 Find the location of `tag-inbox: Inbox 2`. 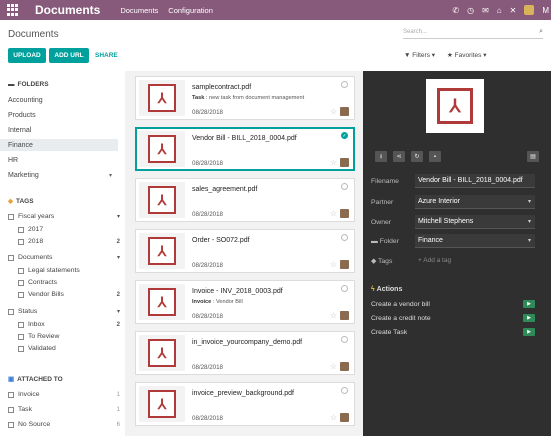

tag-inbox: Inbox 2 is located at coordinates (69, 324).